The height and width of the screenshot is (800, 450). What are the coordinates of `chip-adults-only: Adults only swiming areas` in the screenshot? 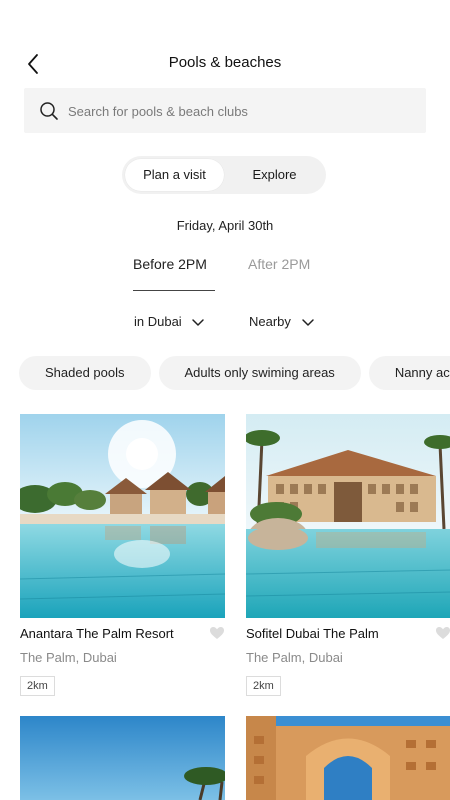 It's located at (259, 373).